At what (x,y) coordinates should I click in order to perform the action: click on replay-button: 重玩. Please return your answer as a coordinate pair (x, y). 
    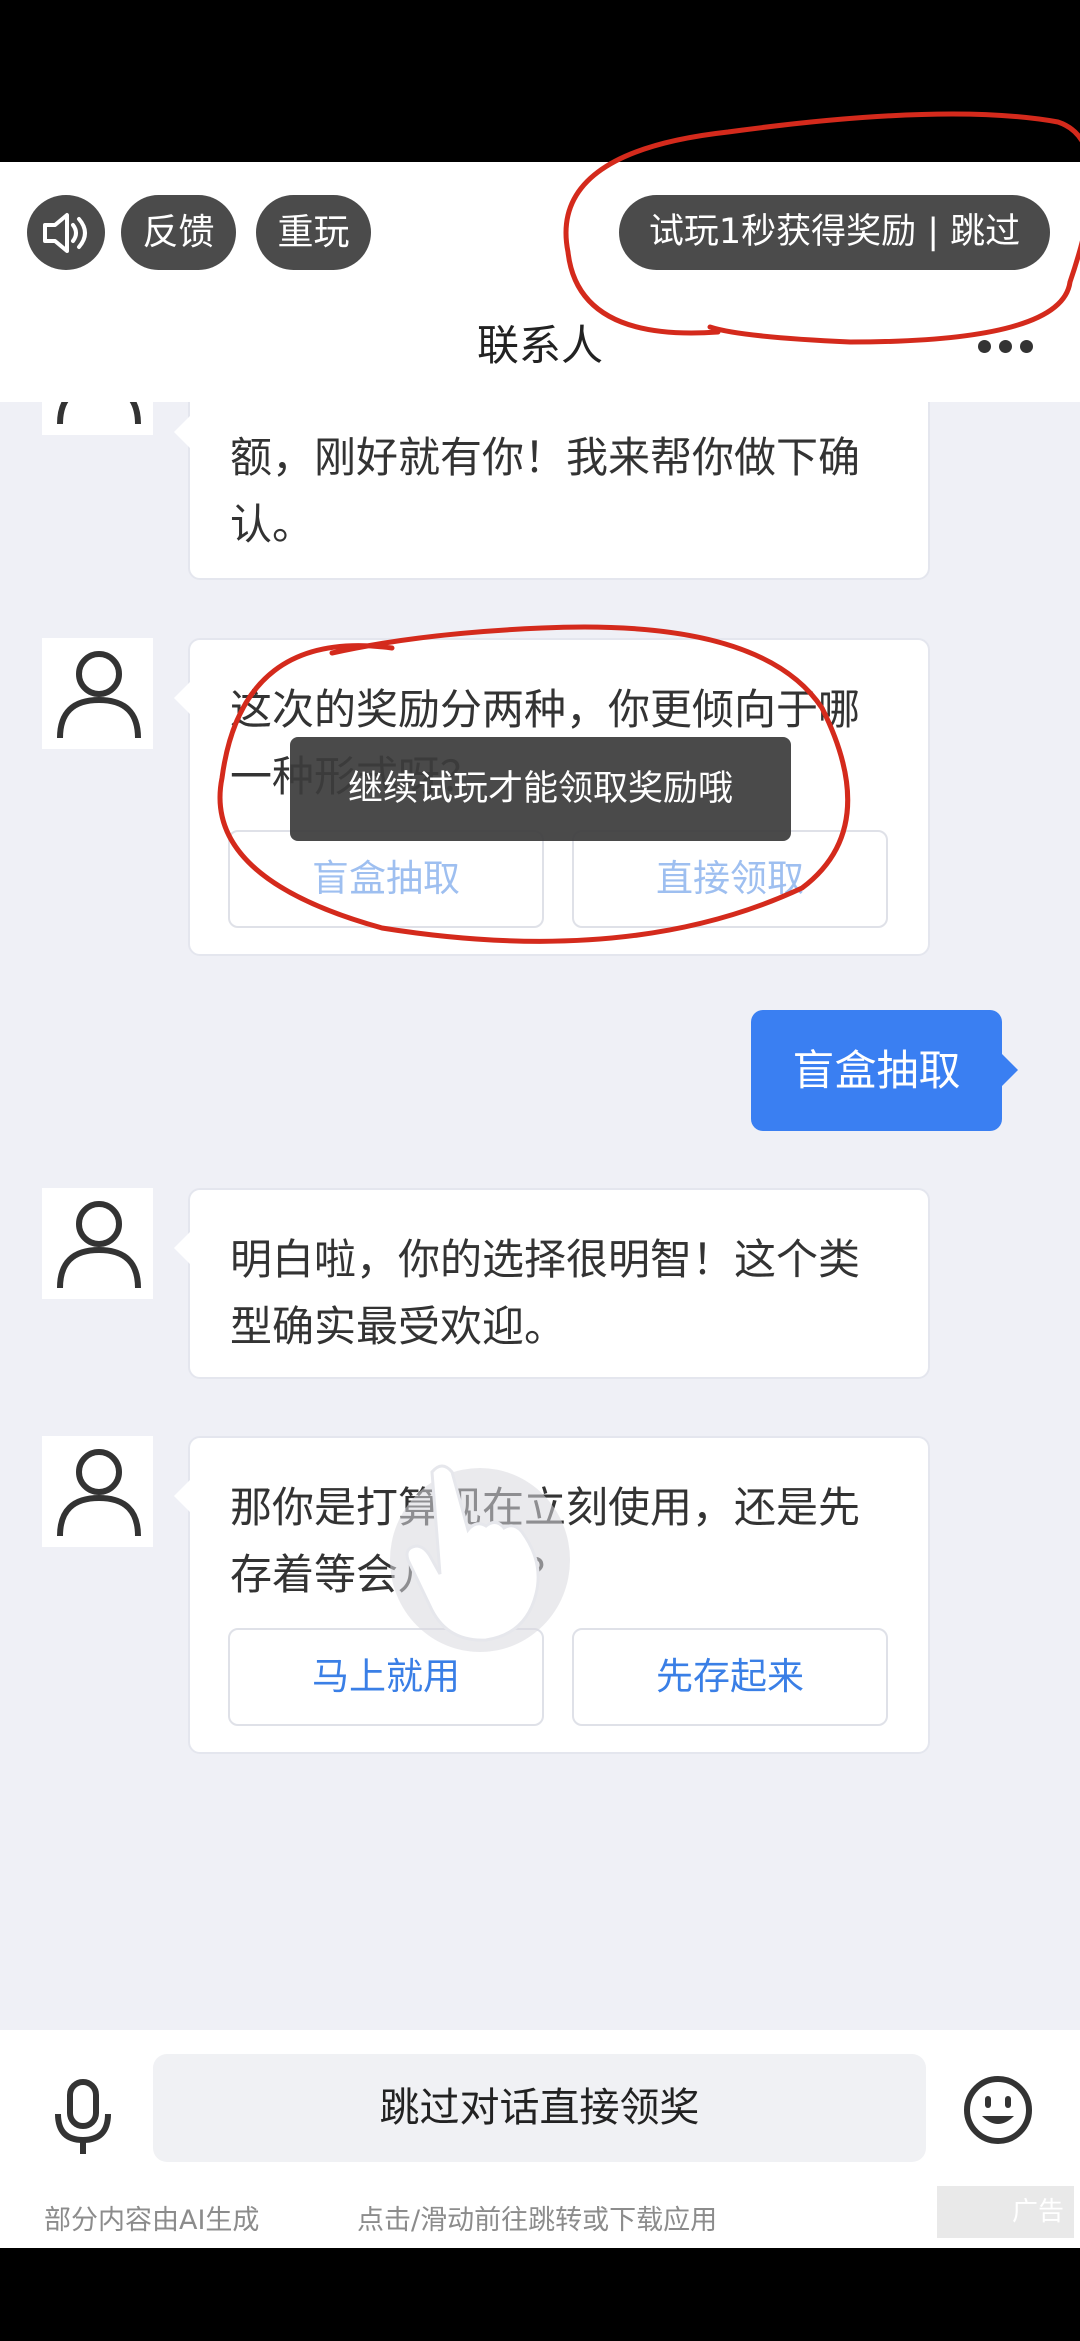
    Looking at the image, I should click on (313, 232).